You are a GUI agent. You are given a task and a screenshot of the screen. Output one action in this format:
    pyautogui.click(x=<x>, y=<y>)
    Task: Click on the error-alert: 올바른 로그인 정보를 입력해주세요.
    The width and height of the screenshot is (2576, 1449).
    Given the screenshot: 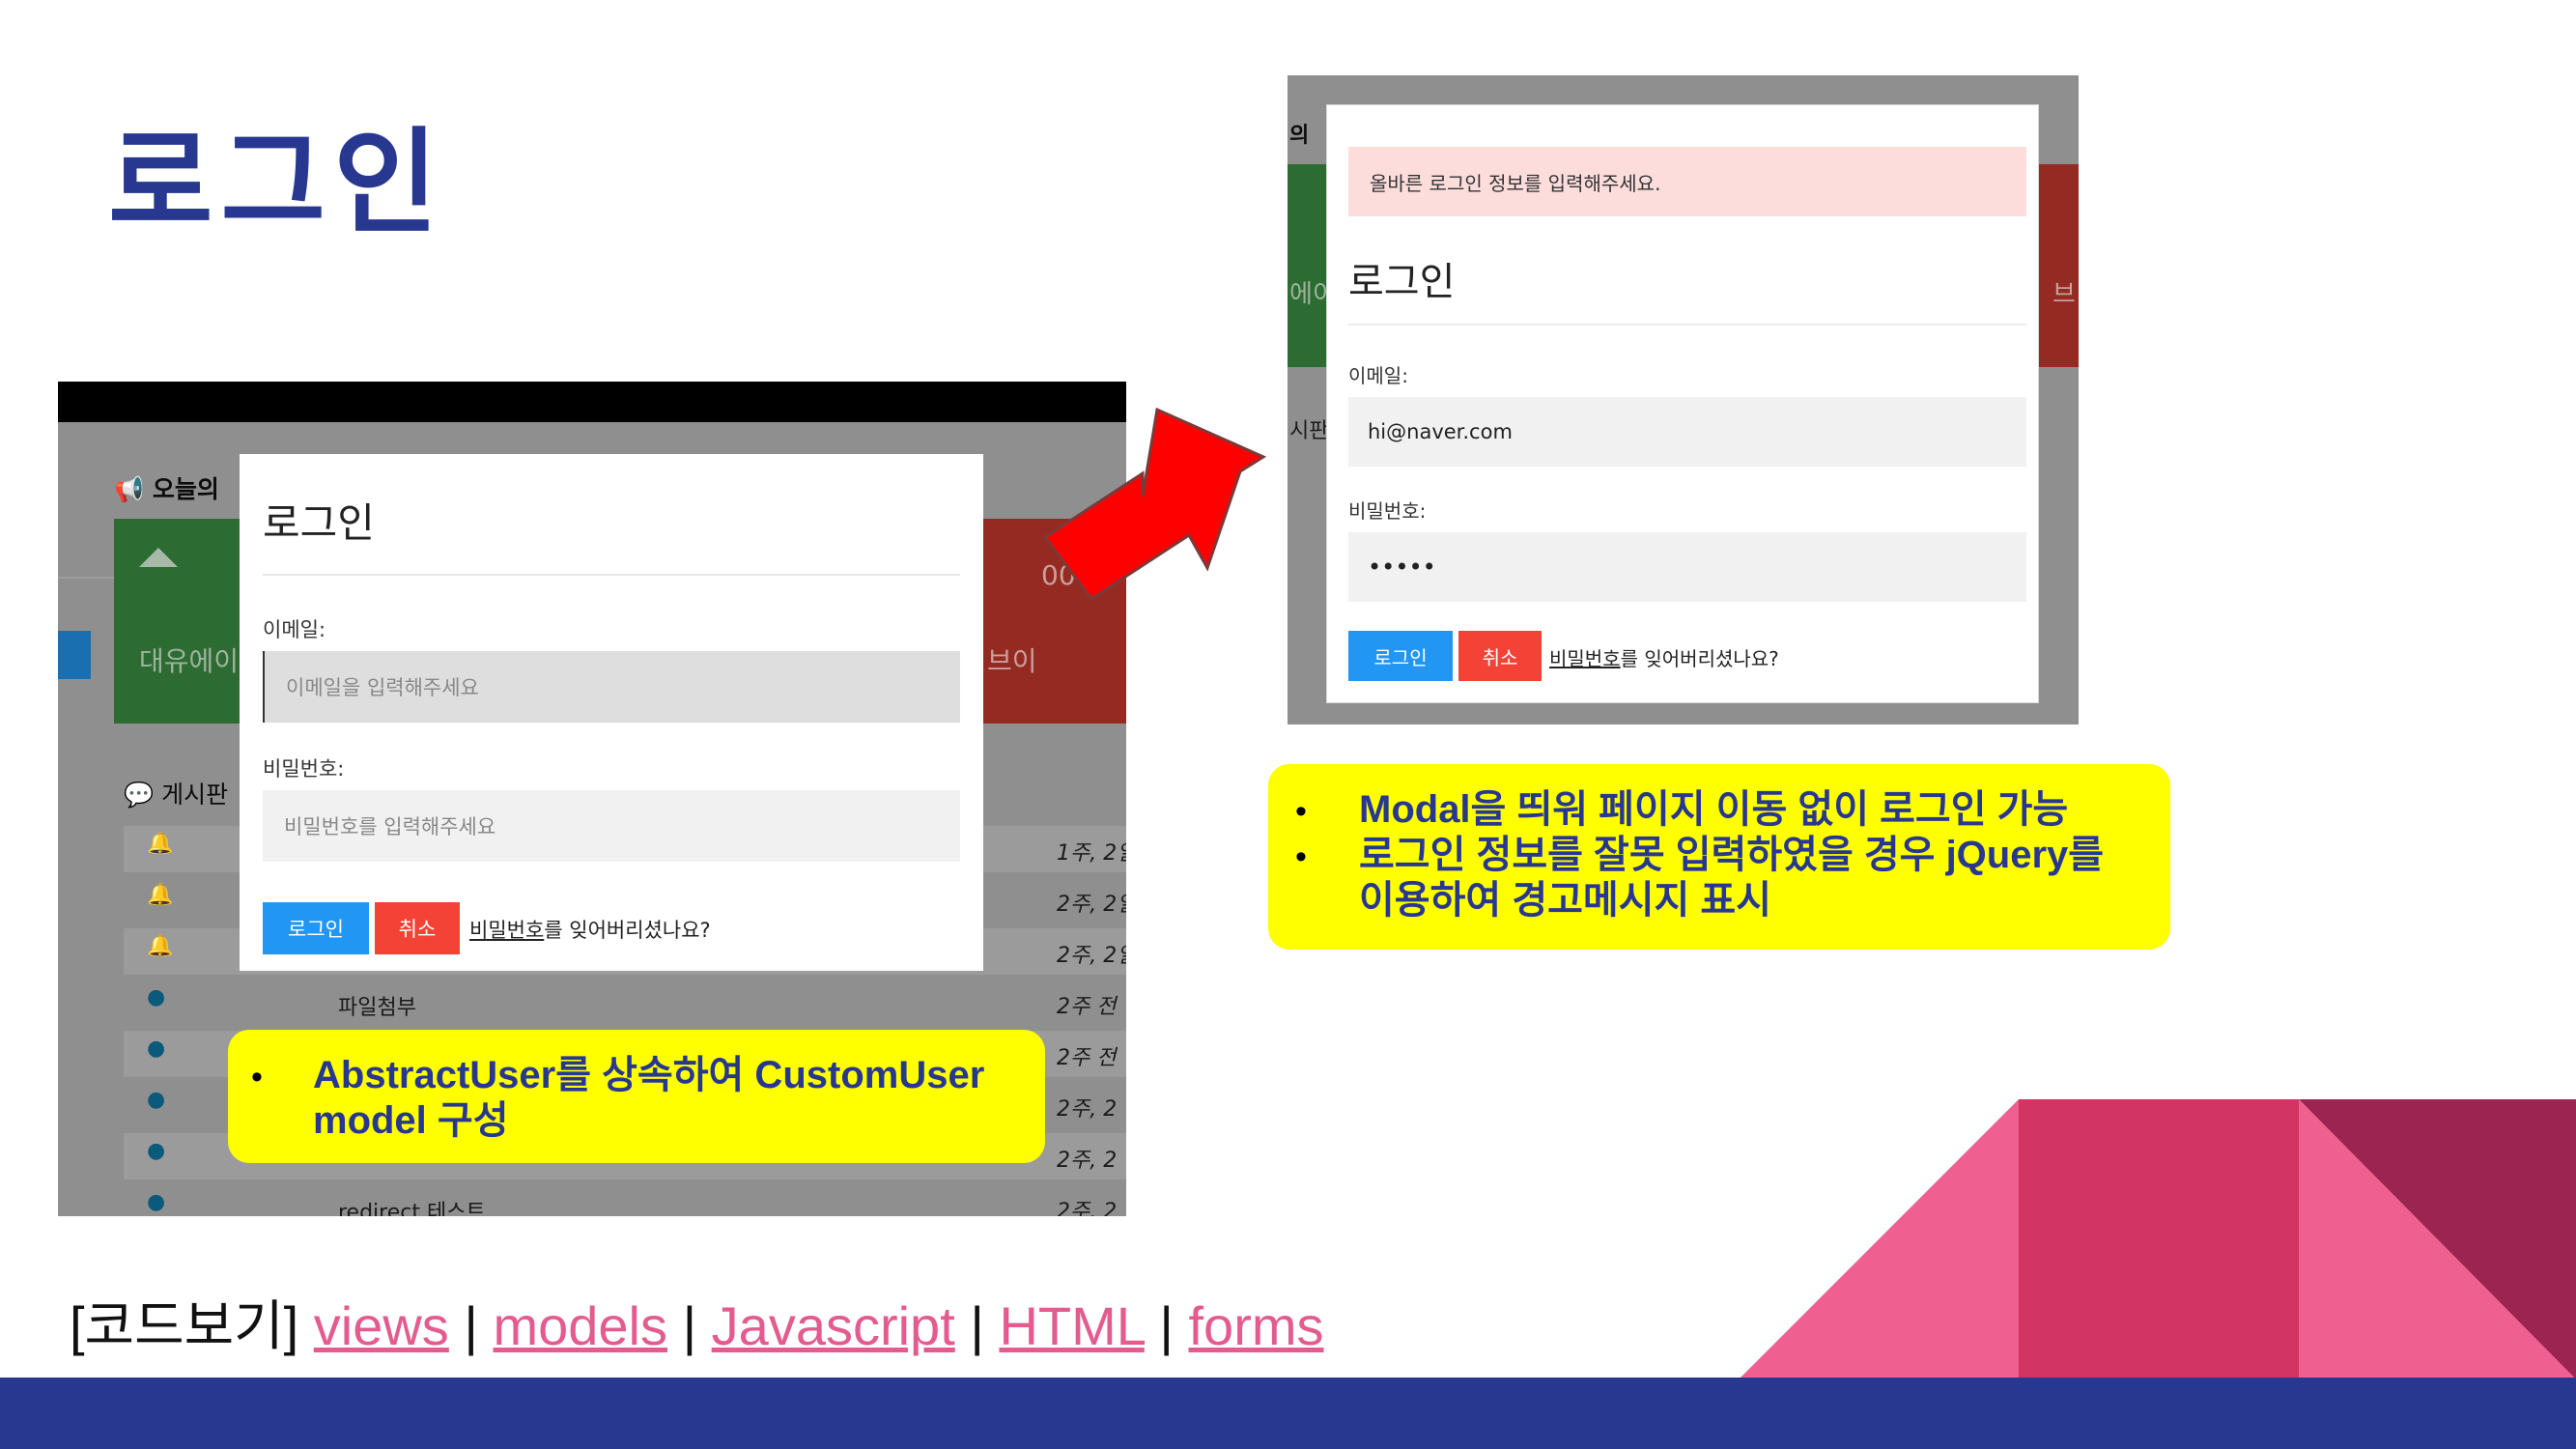 What is the action you would take?
    pyautogui.click(x=1687, y=181)
    